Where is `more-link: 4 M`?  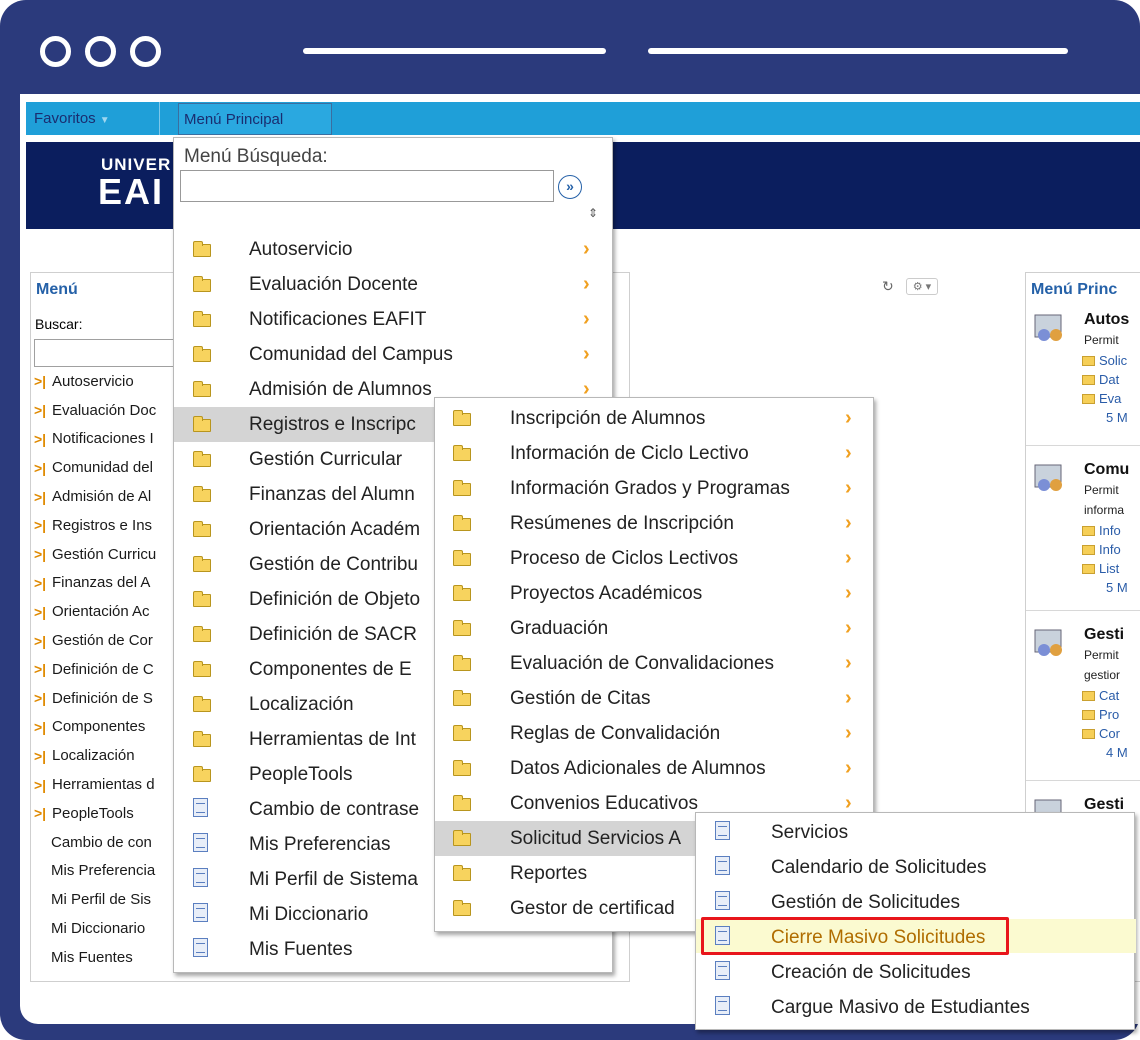
more-link: 4 M is located at coordinates (1117, 752).